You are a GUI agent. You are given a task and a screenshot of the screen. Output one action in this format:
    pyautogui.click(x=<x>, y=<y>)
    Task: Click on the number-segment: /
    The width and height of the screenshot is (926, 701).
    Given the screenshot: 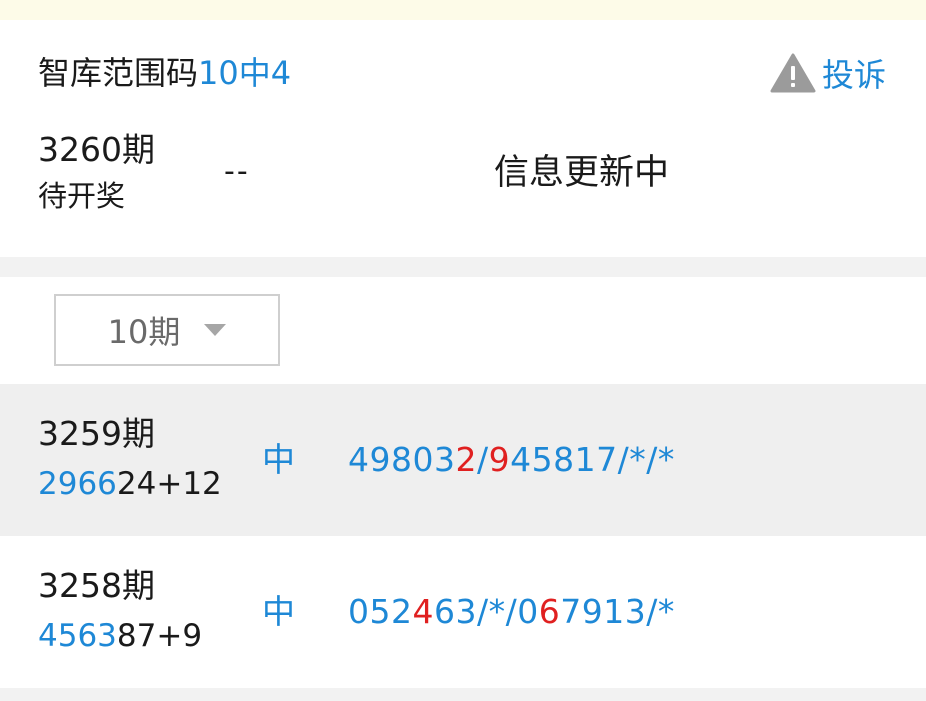 What is the action you would take?
    pyautogui.click(x=482, y=459)
    